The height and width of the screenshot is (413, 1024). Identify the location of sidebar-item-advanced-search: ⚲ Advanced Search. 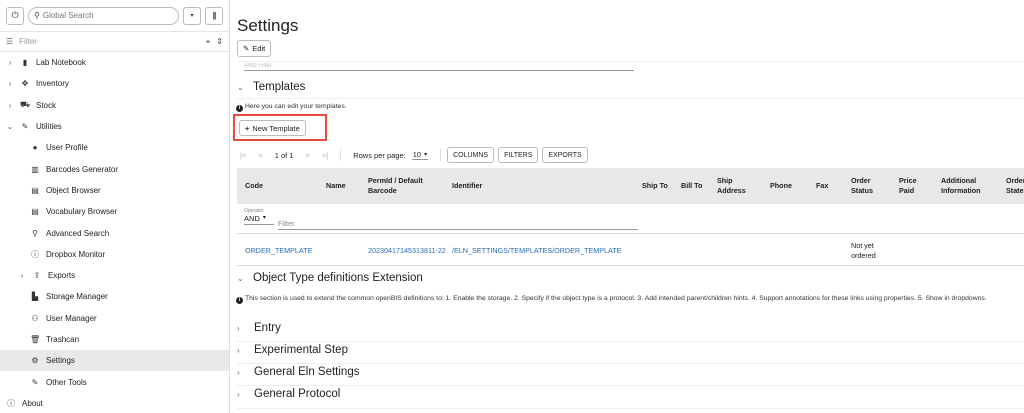
(114, 232).